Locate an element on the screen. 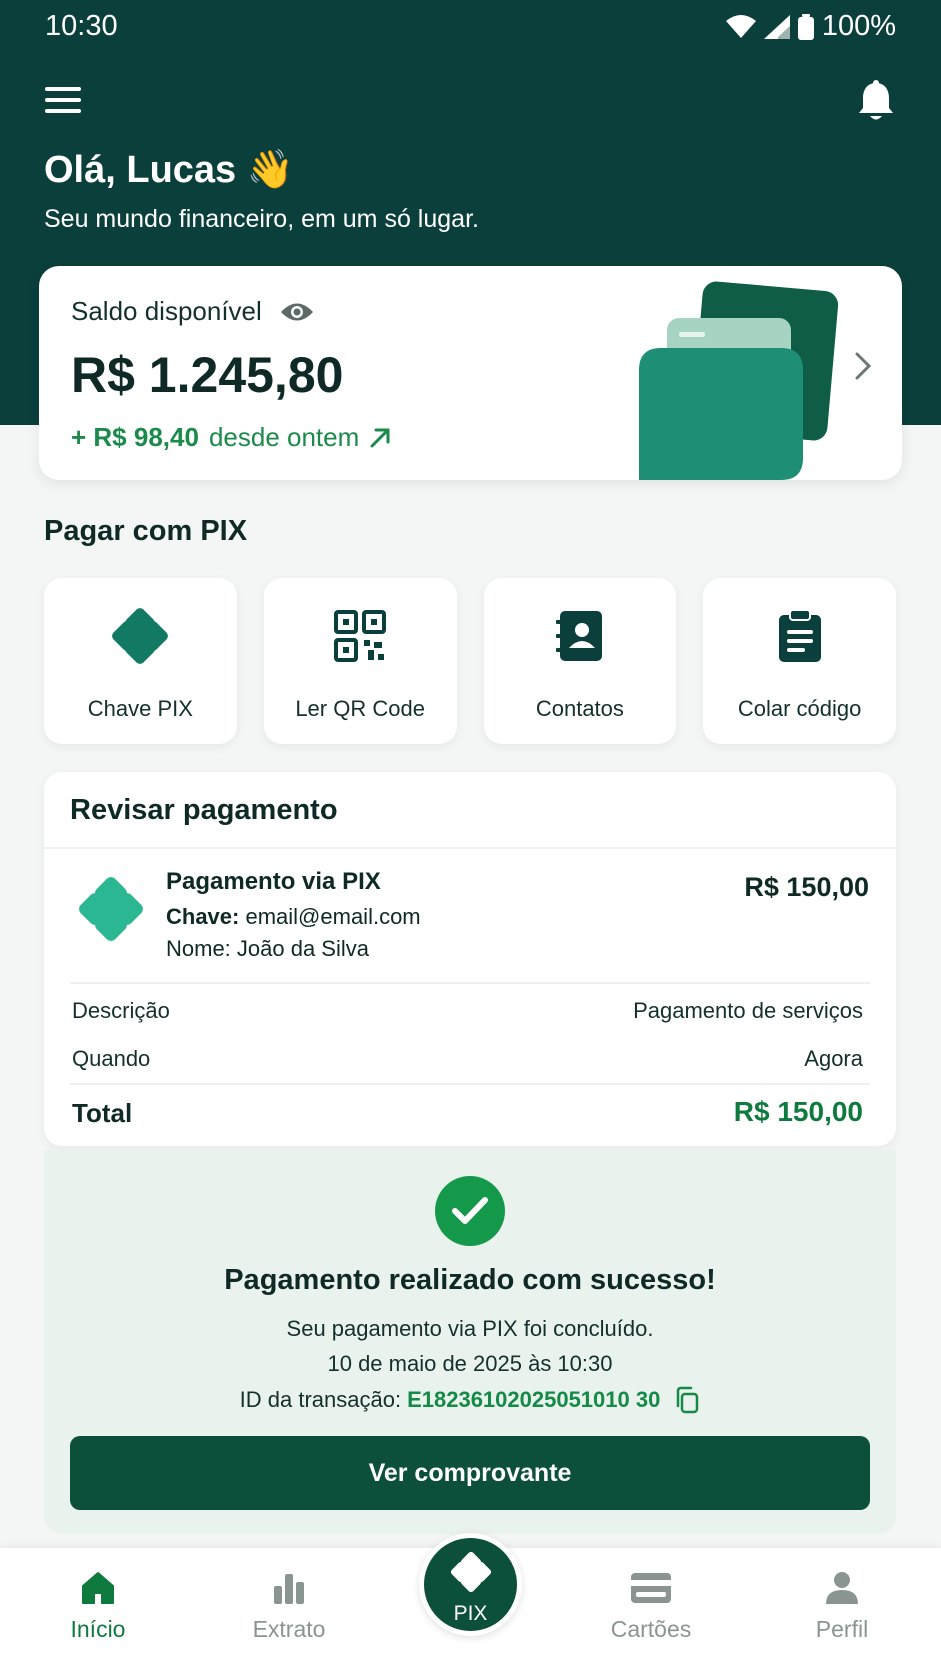 The image size is (941, 1672). action-label: Contatos is located at coordinates (579, 708).